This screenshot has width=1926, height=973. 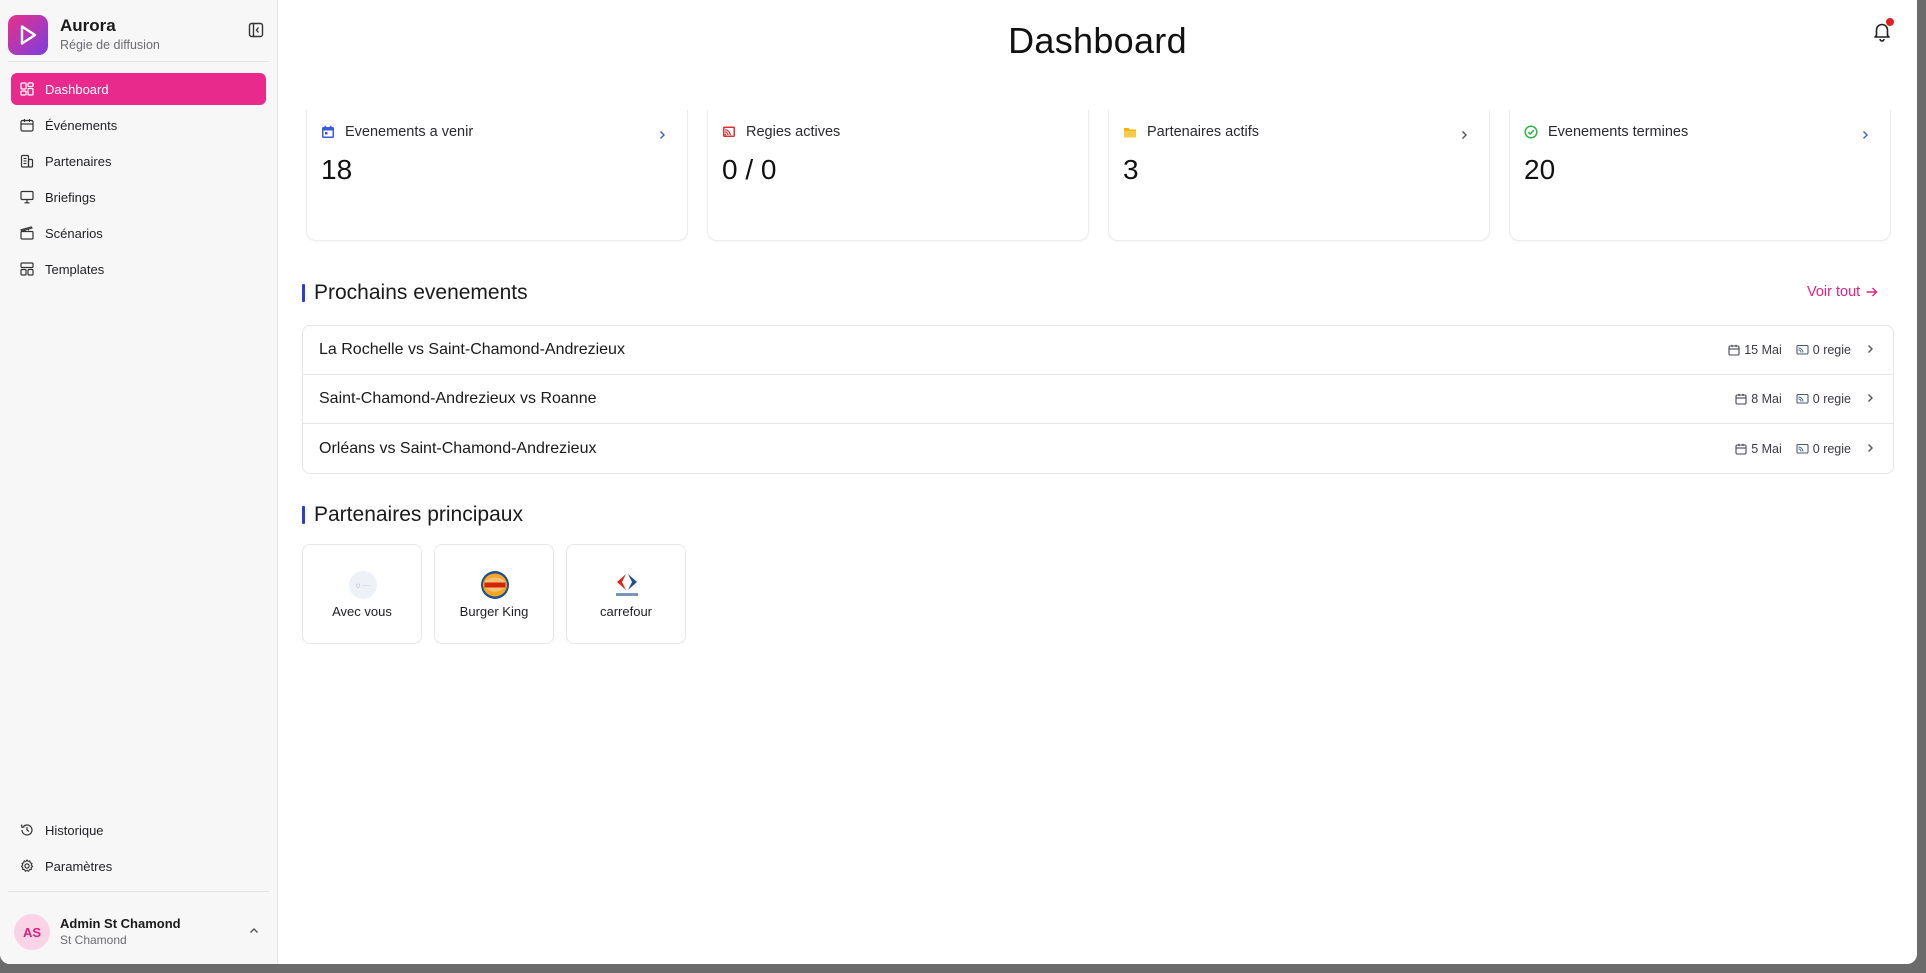 What do you see at coordinates (626, 611) in the screenshot?
I see `partner-name: carrefour` at bounding box center [626, 611].